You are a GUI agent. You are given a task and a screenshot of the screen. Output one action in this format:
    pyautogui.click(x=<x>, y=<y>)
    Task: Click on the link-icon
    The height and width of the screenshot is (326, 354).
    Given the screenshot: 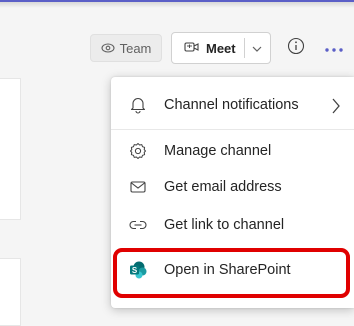 What is the action you would take?
    pyautogui.click(x=138, y=225)
    